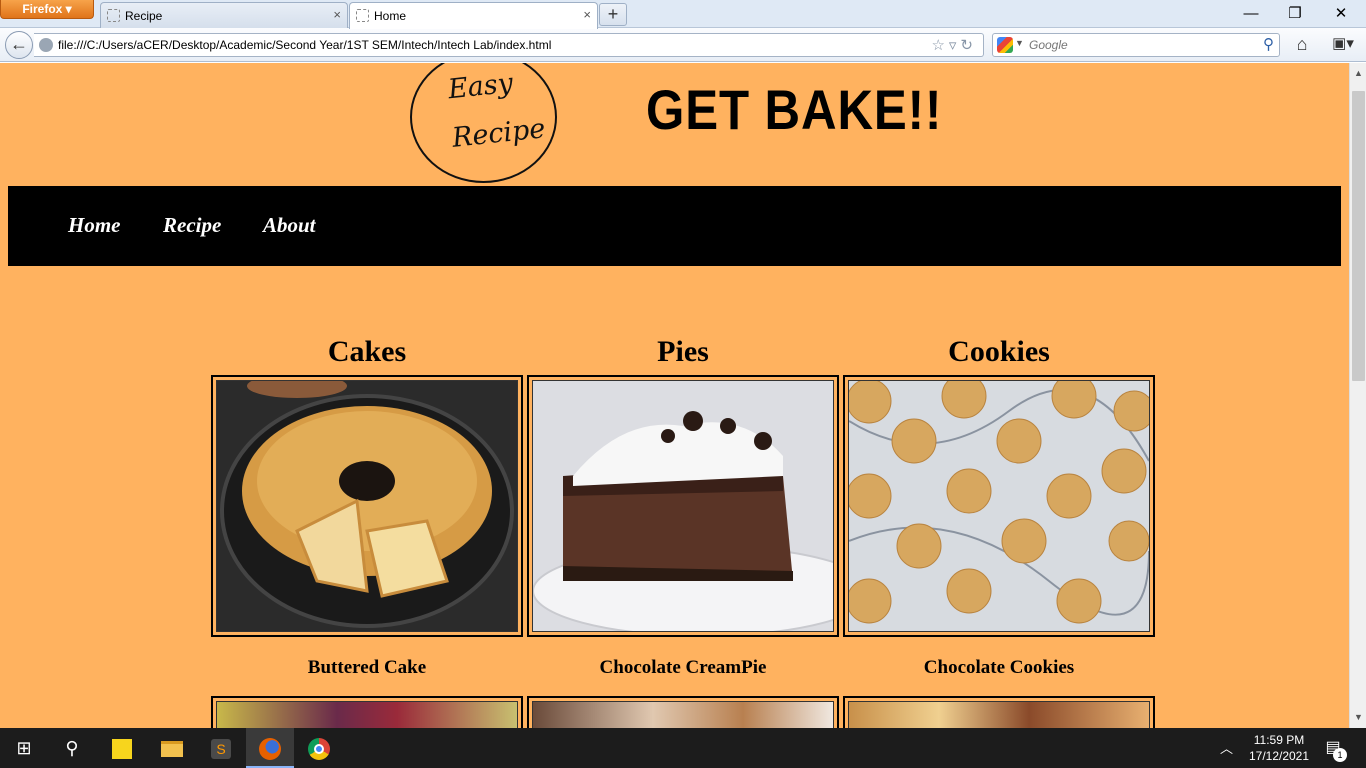 This screenshot has width=1366, height=768. I want to click on berries-image, so click(367, 714).